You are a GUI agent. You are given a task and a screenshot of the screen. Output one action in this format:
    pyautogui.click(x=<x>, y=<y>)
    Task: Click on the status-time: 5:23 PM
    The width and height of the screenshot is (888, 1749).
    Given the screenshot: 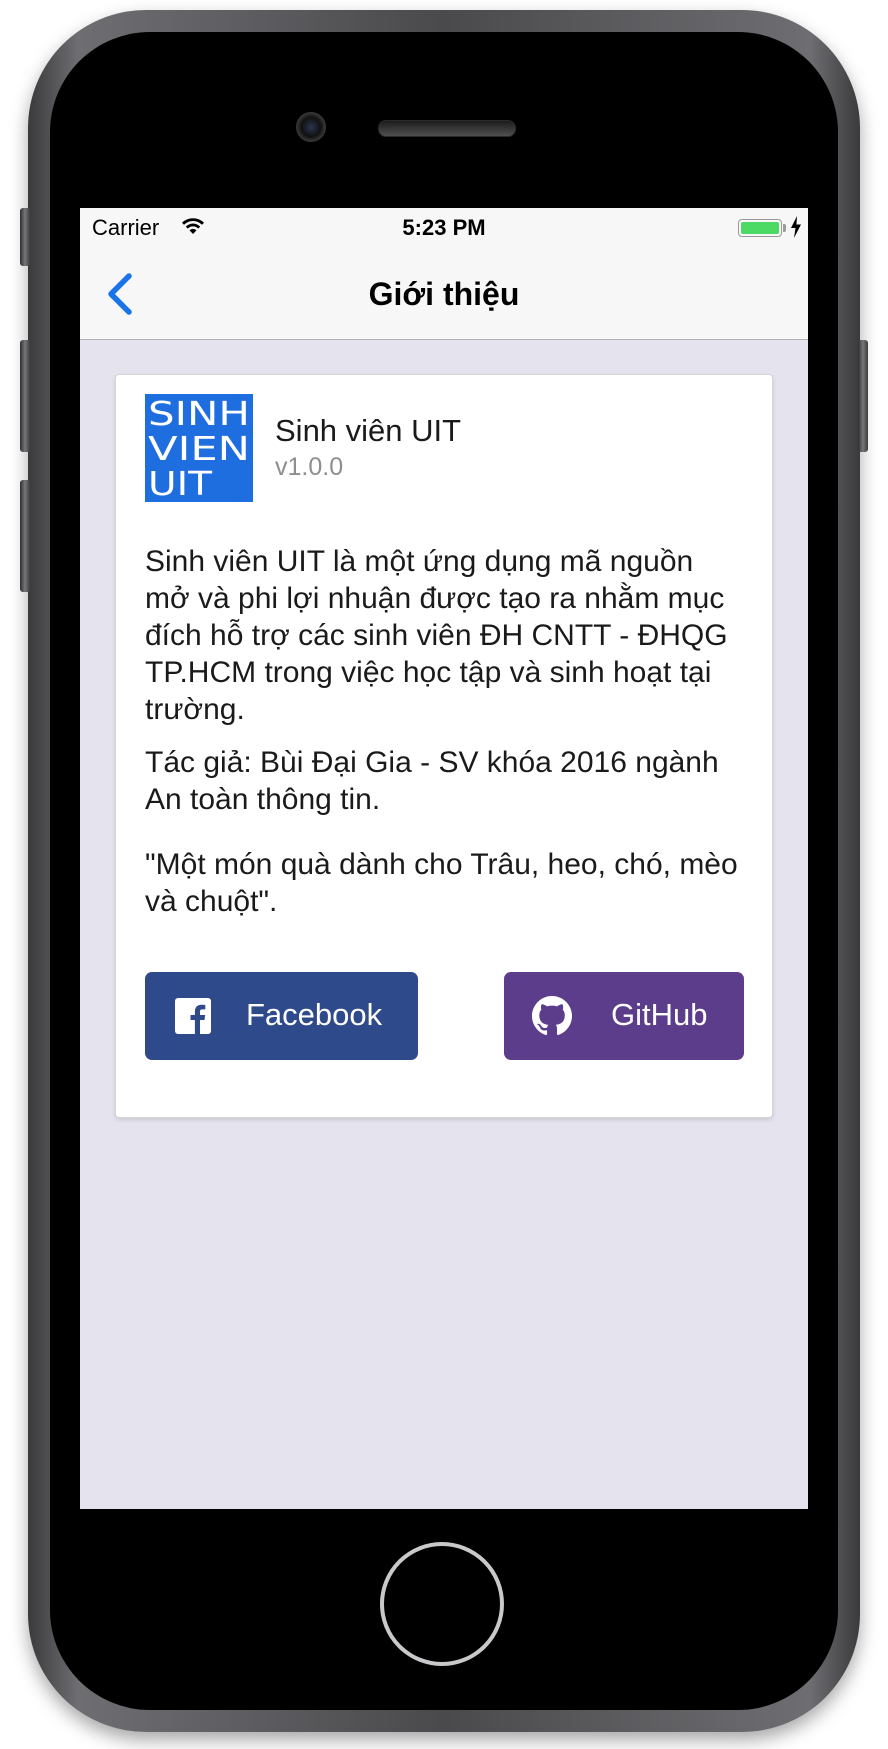 What is the action you would take?
    pyautogui.click(x=444, y=227)
    